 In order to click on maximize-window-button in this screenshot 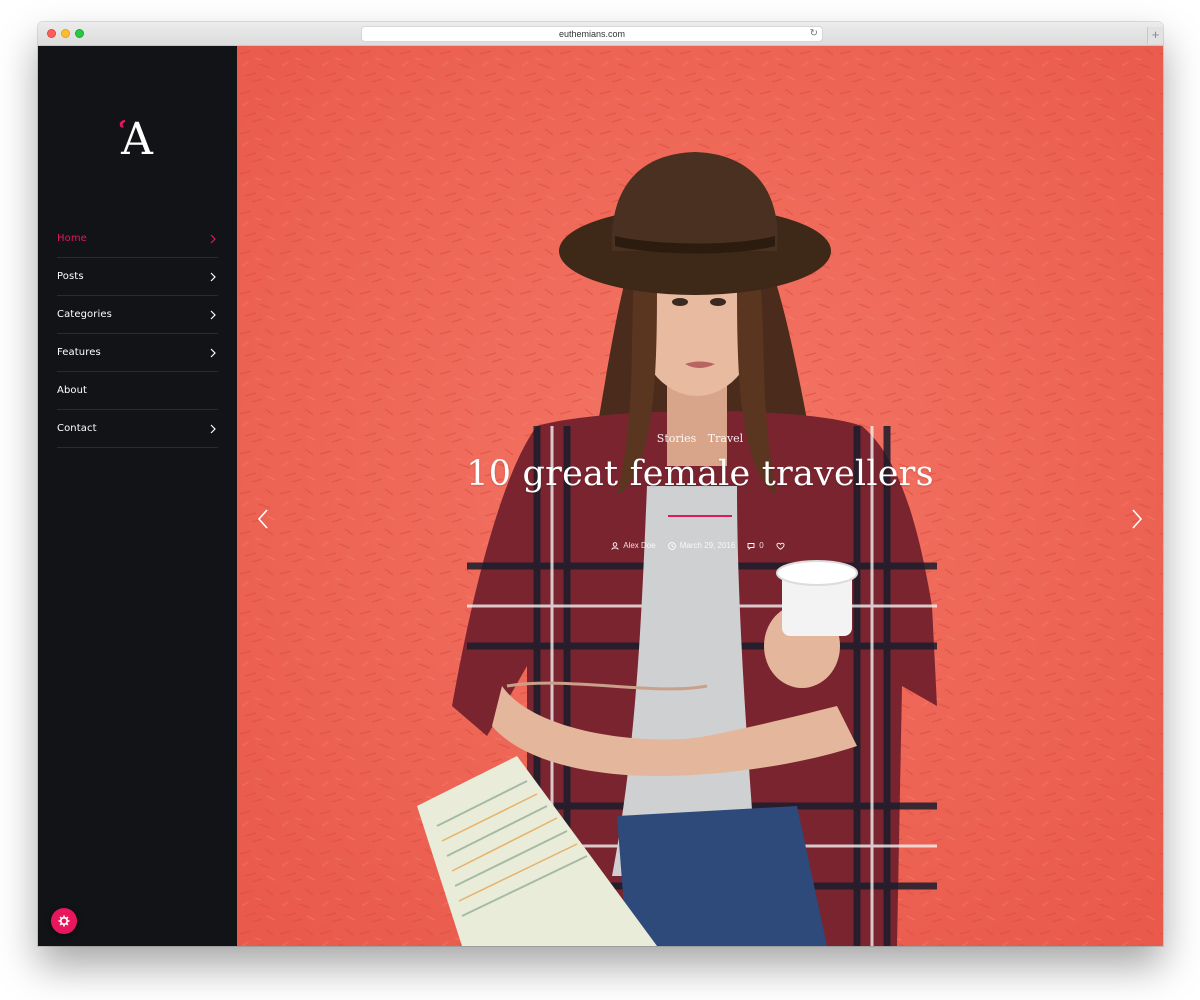, I will do `click(79, 33)`.